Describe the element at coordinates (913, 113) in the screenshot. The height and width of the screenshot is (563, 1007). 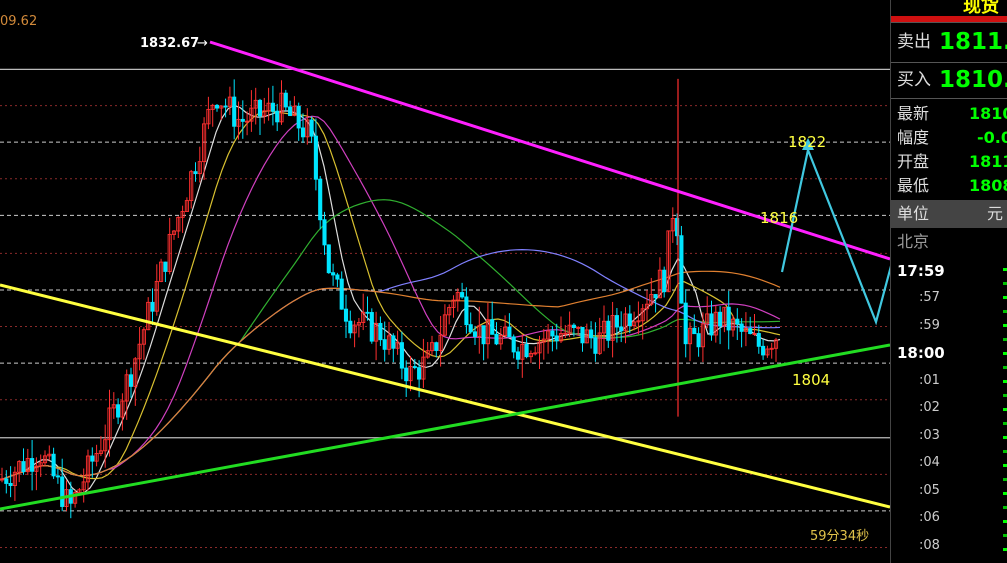
I see `latest-label: 最新` at that location.